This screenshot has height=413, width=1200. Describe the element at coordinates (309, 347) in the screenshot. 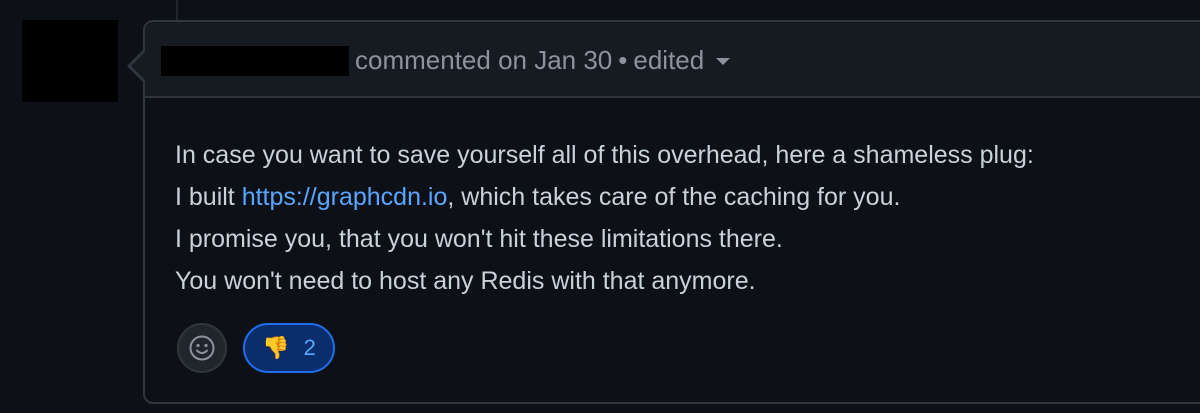

I see `reaction-count: 2` at that location.